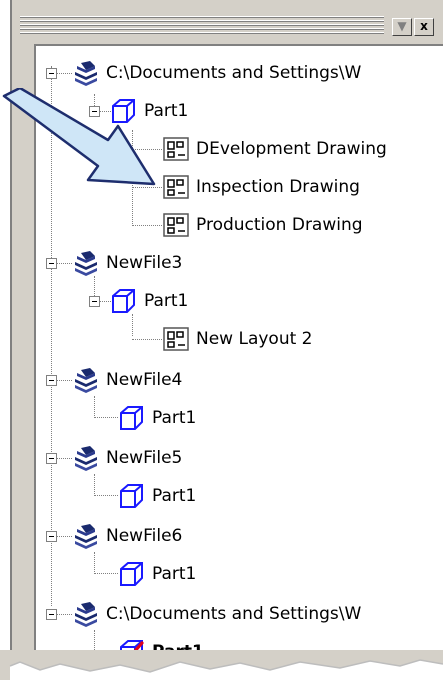 Image resolution: width=443 pixels, height=680 pixels. Describe the element at coordinates (279, 225) in the screenshot. I see `tree-node-label: Production Drawing` at that location.